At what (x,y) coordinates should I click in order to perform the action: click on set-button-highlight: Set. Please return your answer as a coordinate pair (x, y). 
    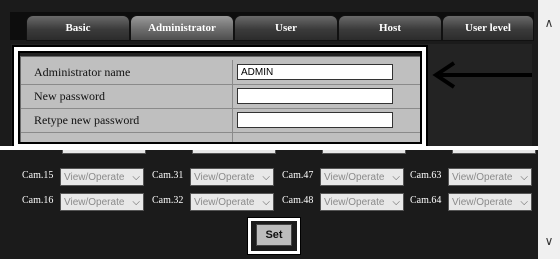
    Looking at the image, I should click on (274, 236).